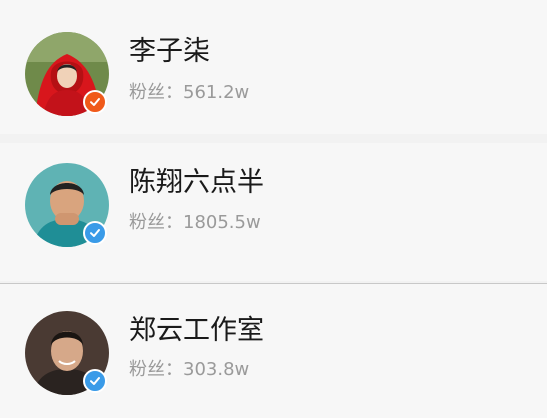 The width and height of the screenshot is (547, 418). Describe the element at coordinates (216, 369) in the screenshot. I see `fans-count: 303.8w` at that location.